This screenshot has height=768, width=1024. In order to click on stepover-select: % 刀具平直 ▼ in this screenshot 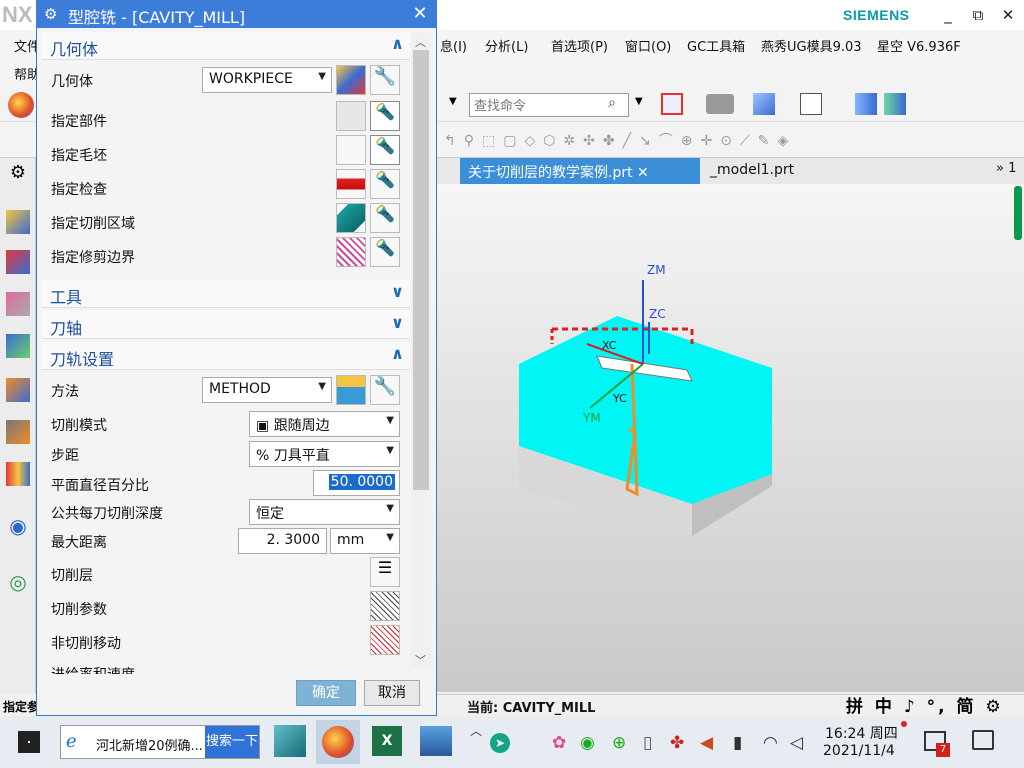, I will do `click(324, 454)`.